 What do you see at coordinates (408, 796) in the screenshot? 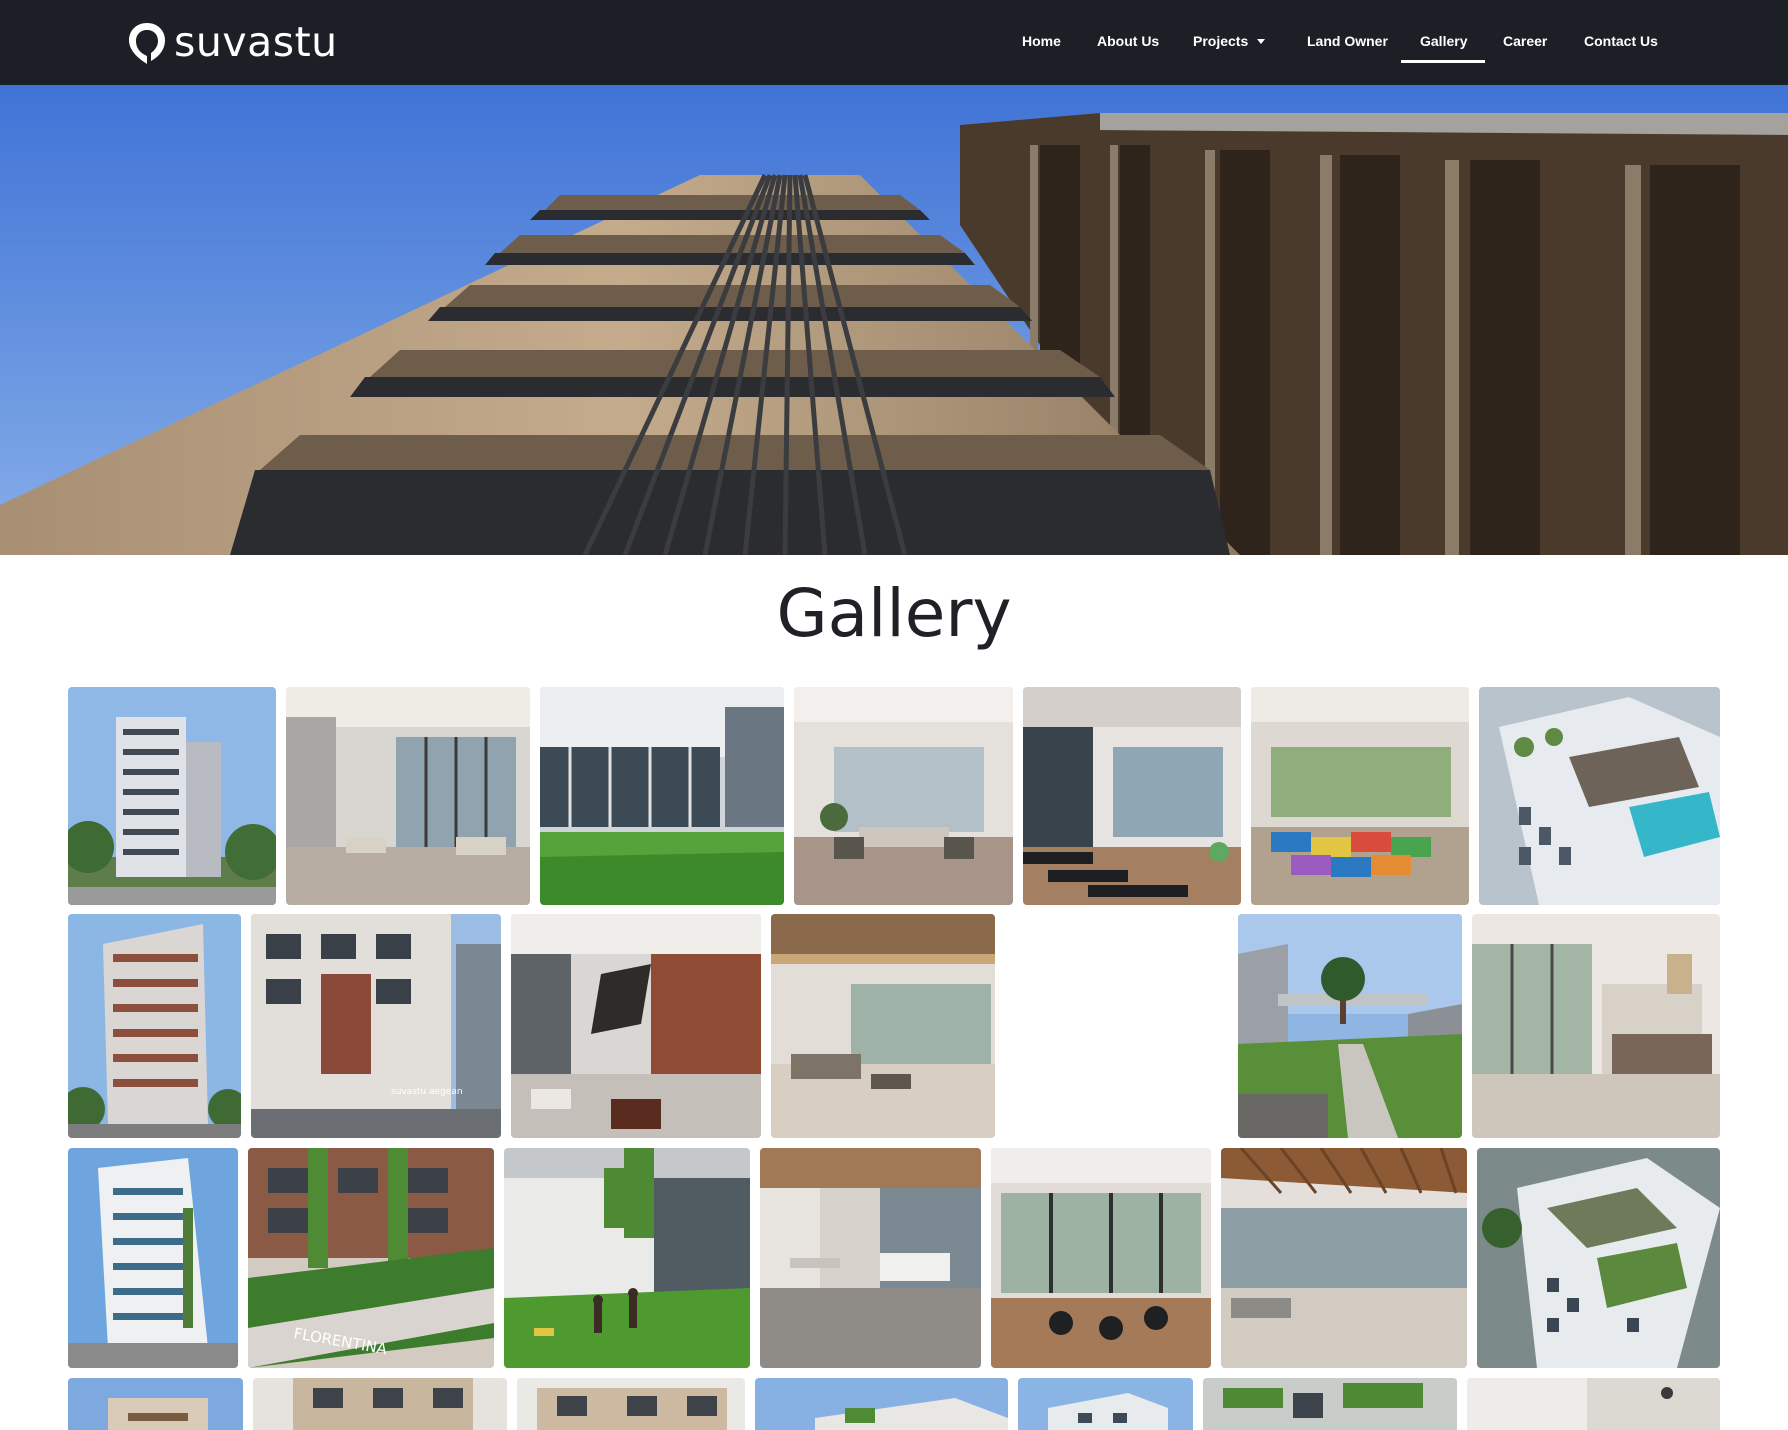
I see `gallery-thumb-lobby-atrium` at bounding box center [408, 796].